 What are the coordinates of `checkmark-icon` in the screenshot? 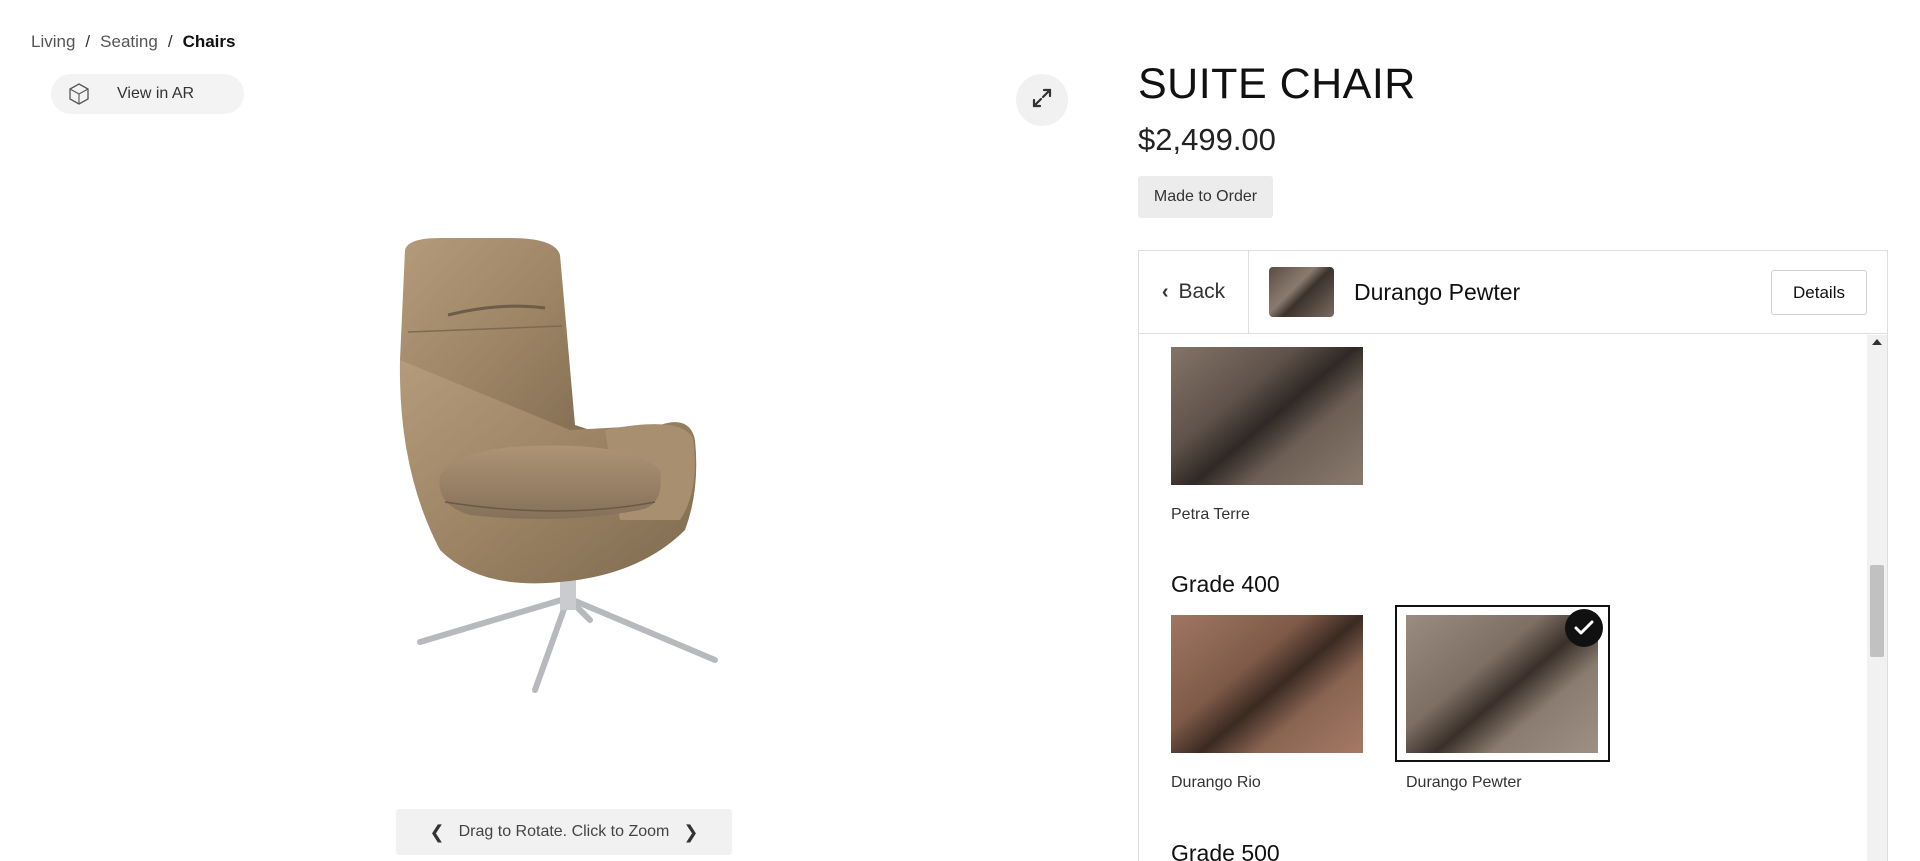 It's located at (1584, 628).